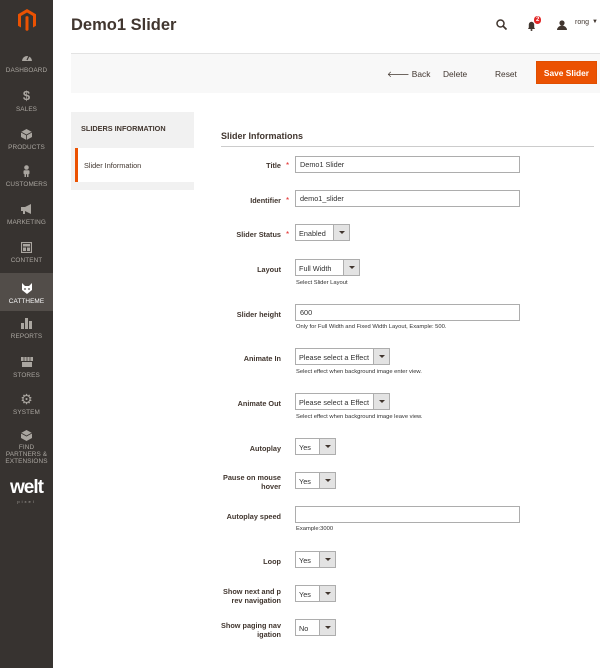  I want to click on required-marker: *, so click(288, 234).